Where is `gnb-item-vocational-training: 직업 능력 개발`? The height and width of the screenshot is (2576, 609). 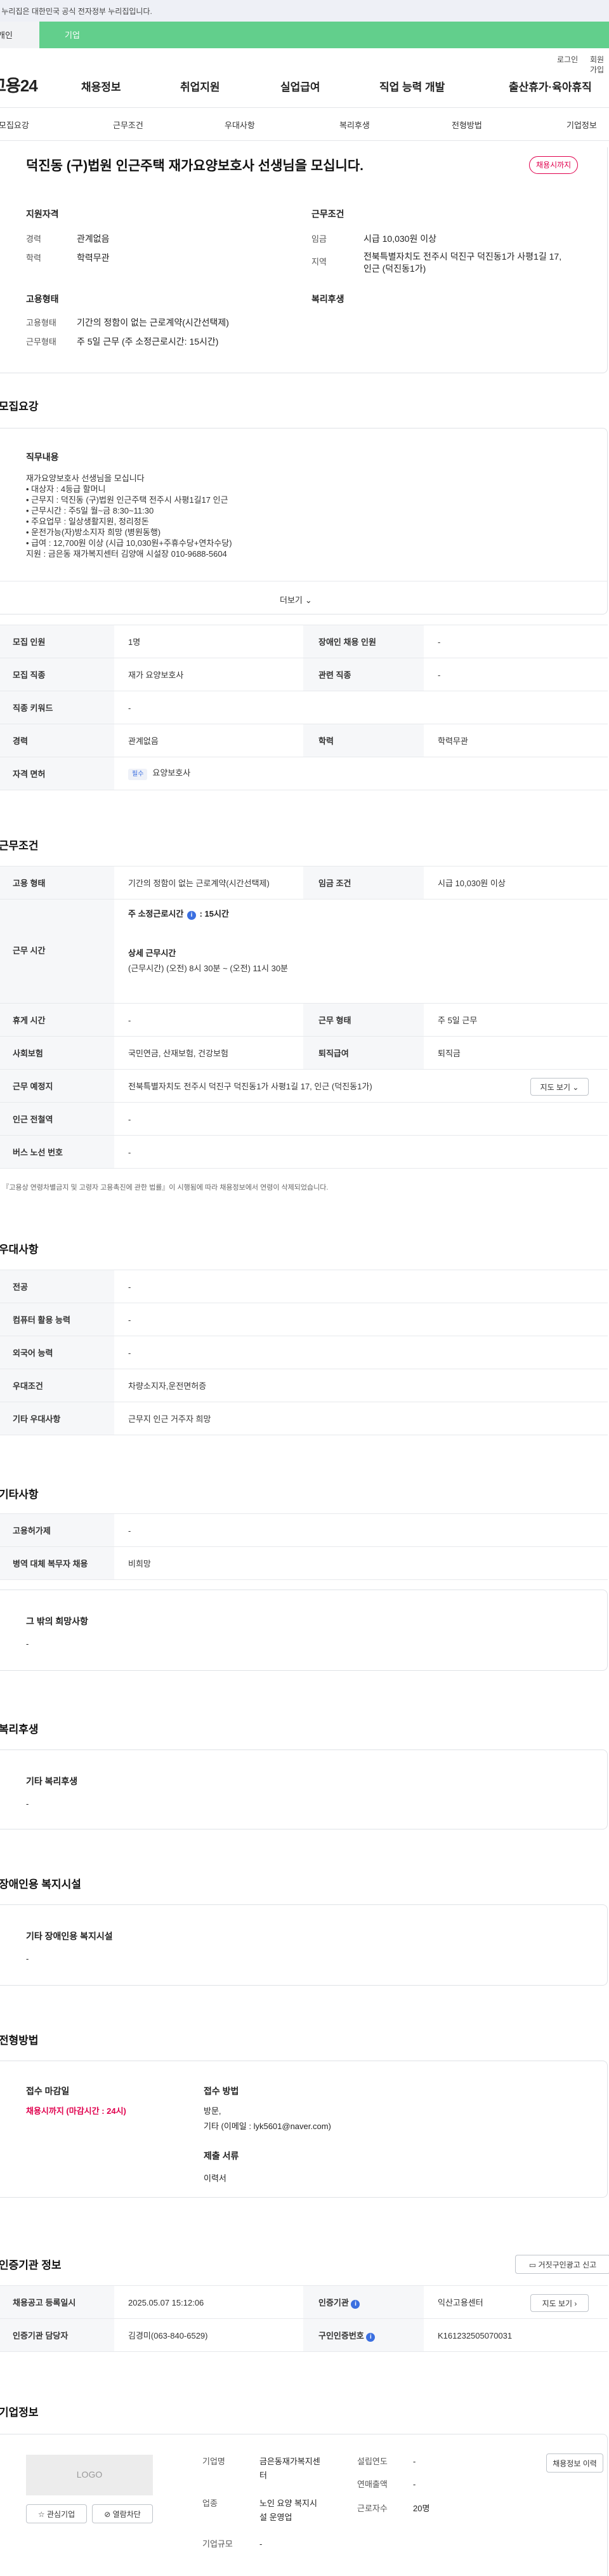
gnb-item-vocational-training: 직업 능력 개발 is located at coordinates (412, 88).